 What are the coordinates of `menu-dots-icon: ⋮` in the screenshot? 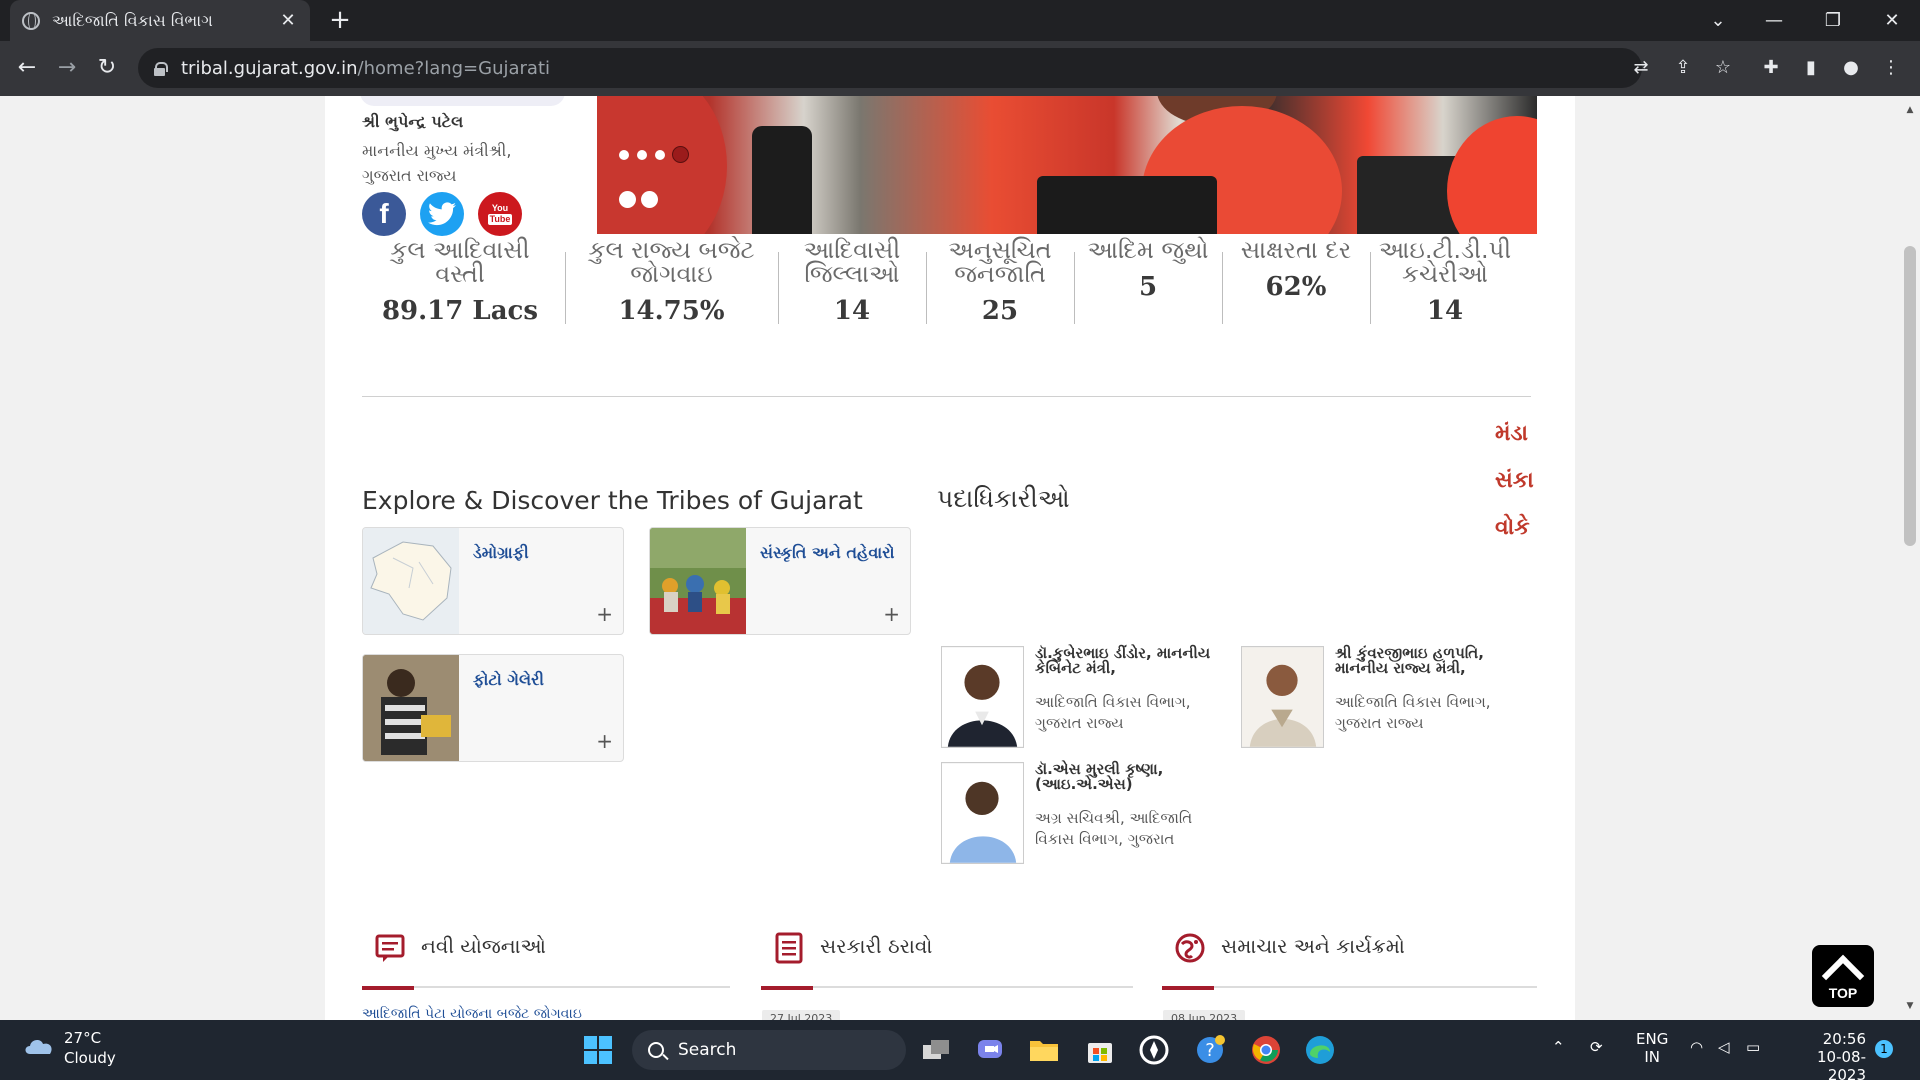 It's located at (1891, 68).